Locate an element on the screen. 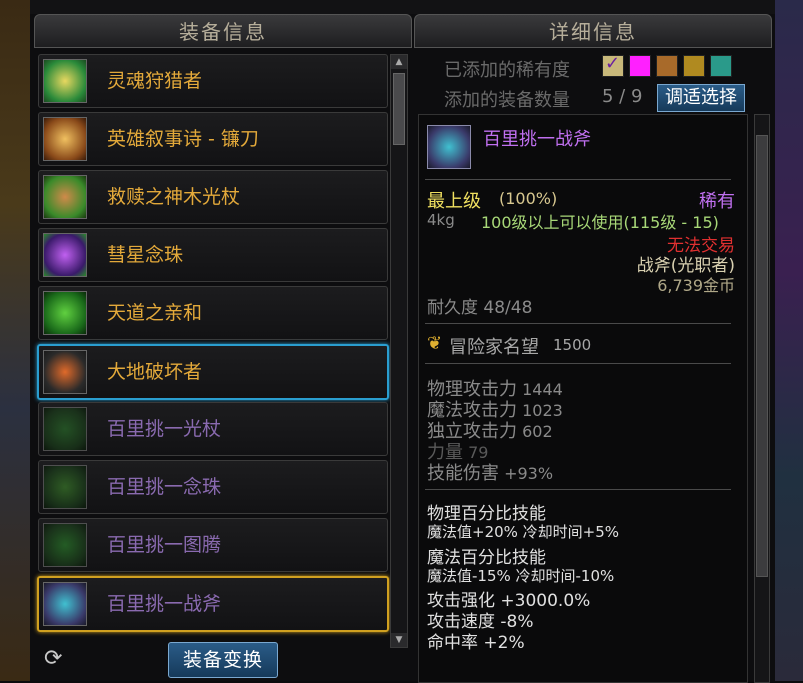 The width and height of the screenshot is (803, 683). axe-icon is located at coordinates (65, 372).